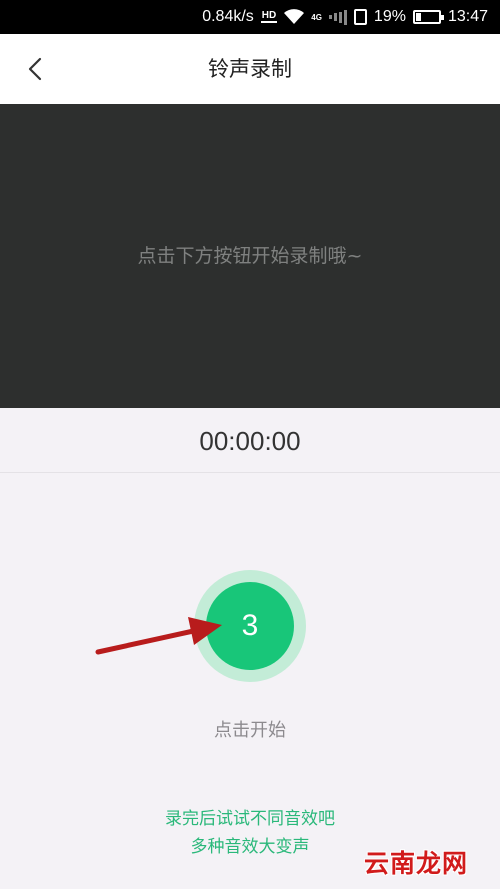 The image size is (500, 889). I want to click on nav-bar: 铃声录制, so click(250, 69).